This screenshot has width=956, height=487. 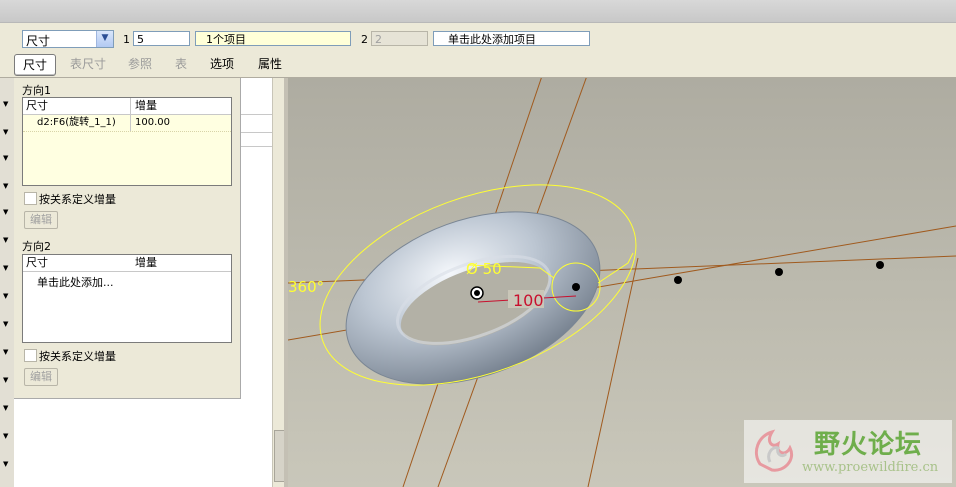 I want to click on tab-bar: 尺寸 表尺寸 参照 表 选项 属性, so click(x=478, y=65).